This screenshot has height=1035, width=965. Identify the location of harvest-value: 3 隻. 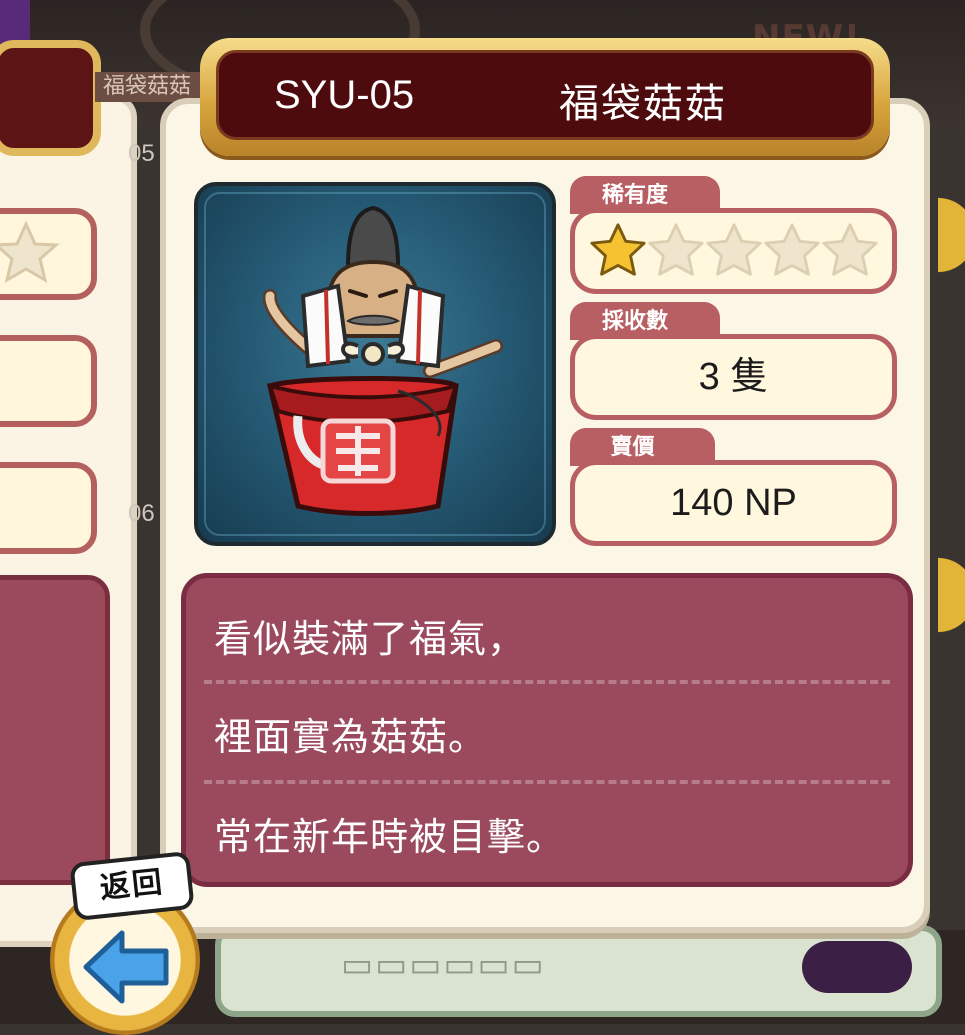
(733, 377).